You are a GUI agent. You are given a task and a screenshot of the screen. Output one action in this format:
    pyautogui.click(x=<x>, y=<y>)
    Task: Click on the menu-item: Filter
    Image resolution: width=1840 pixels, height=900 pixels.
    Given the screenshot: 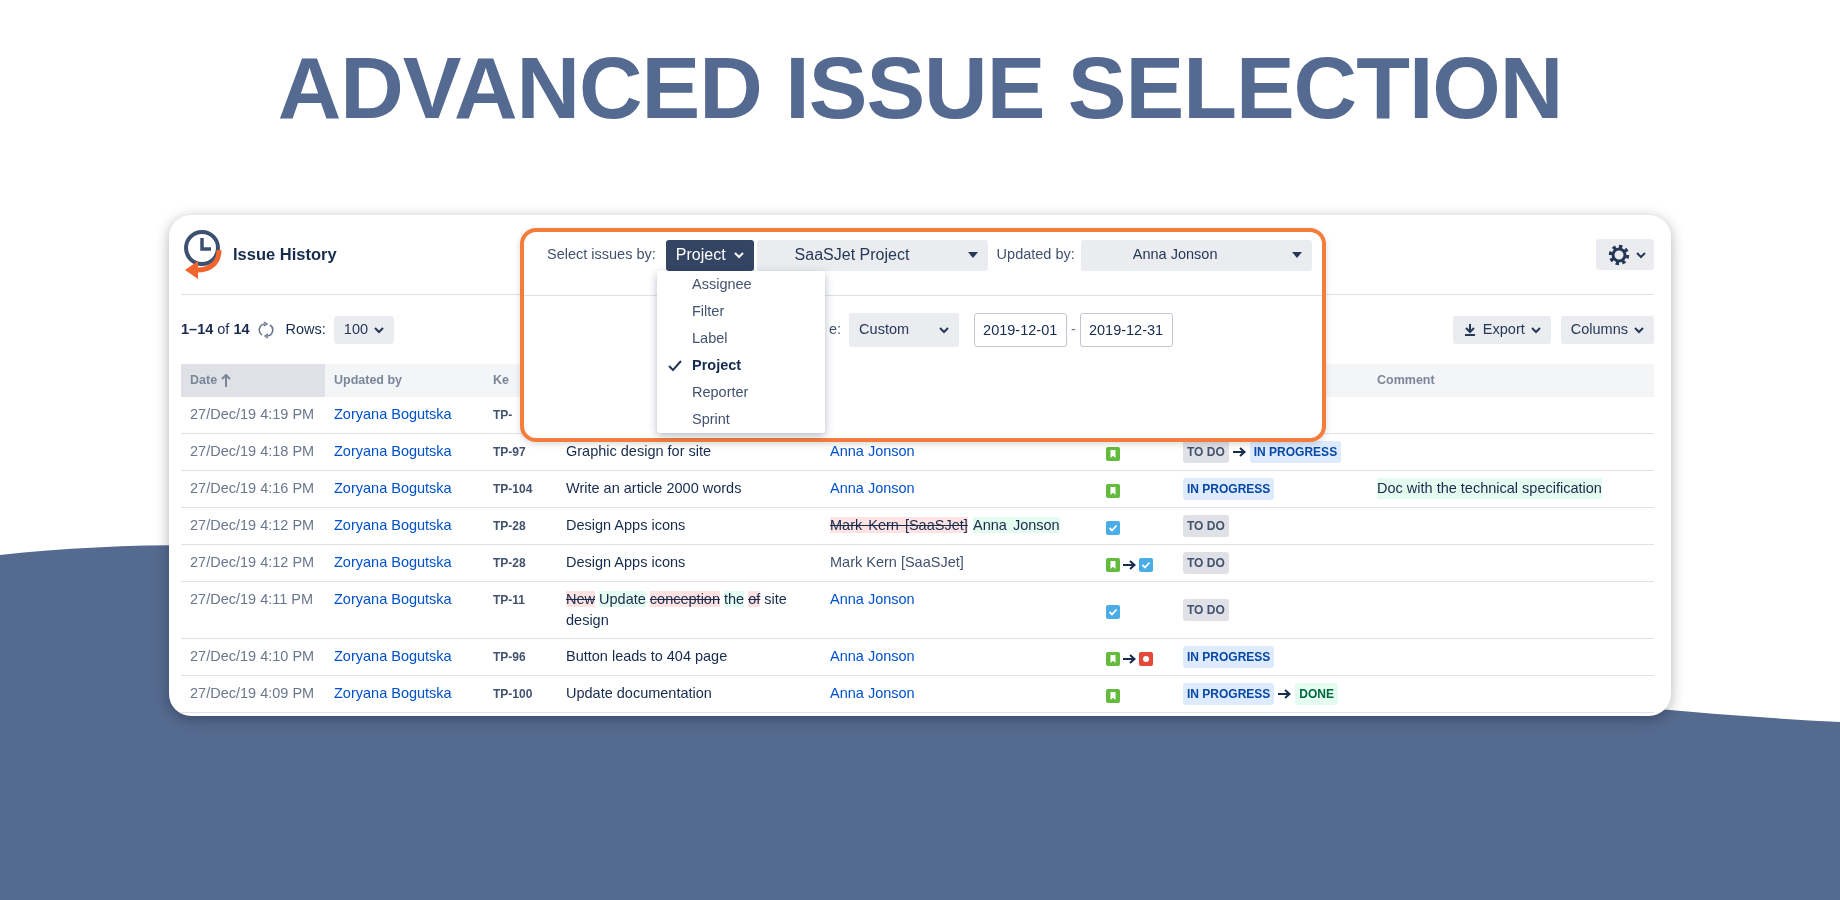 What is the action you would take?
    pyautogui.click(x=741, y=311)
    